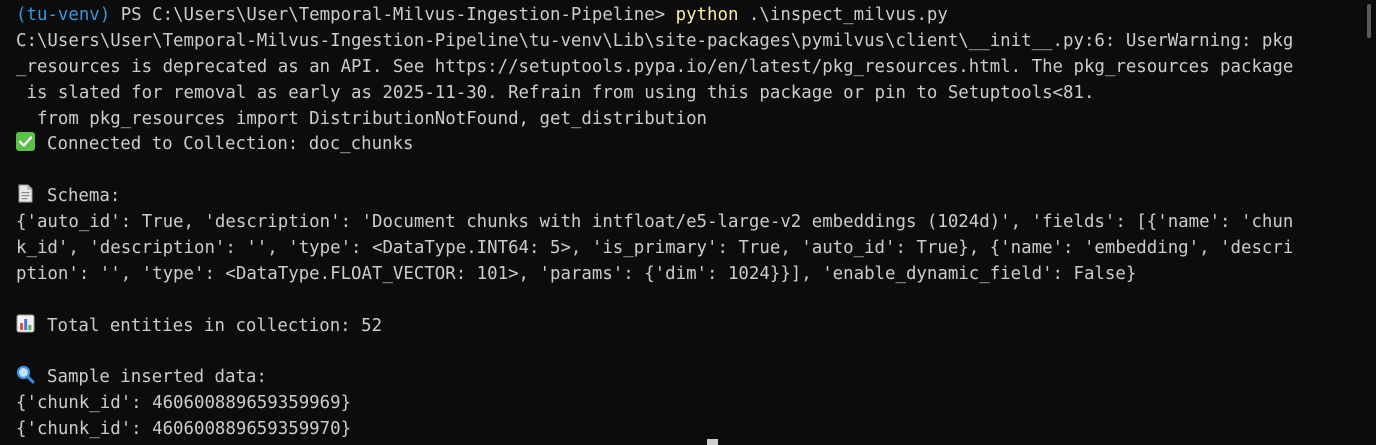 Image resolution: width=1376 pixels, height=445 pixels. I want to click on command-args: .\inspect_milvus.py, so click(843, 15).